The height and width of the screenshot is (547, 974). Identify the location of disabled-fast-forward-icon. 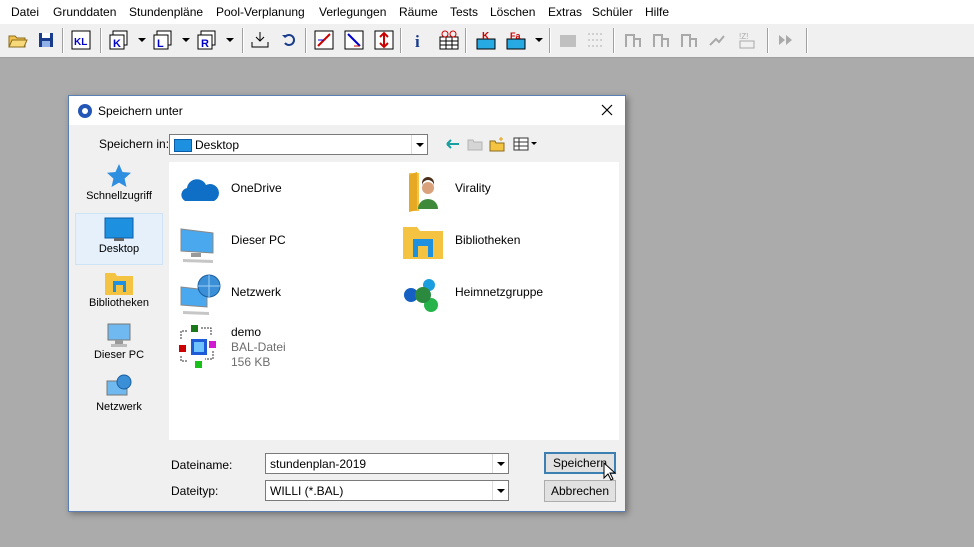
(787, 40).